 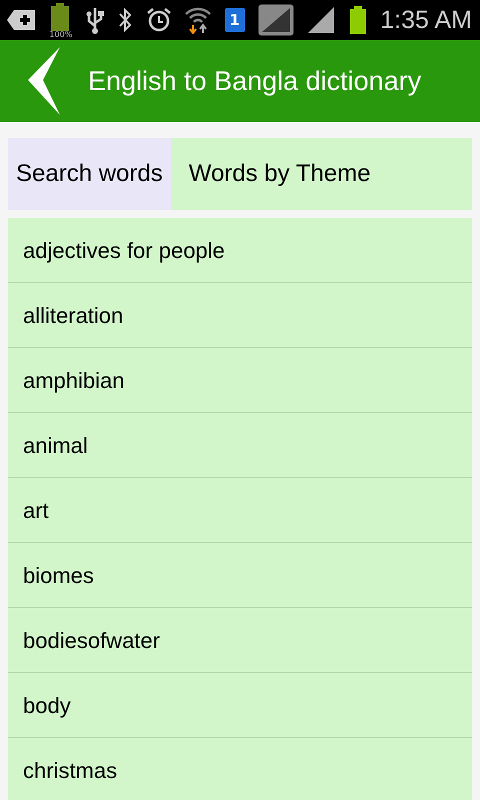 What do you see at coordinates (240, 510) in the screenshot?
I see `theme-list-item: art` at bounding box center [240, 510].